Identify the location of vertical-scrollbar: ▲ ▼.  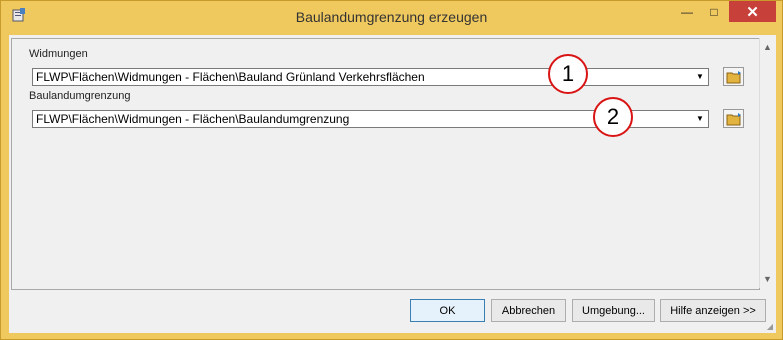
(767, 163).